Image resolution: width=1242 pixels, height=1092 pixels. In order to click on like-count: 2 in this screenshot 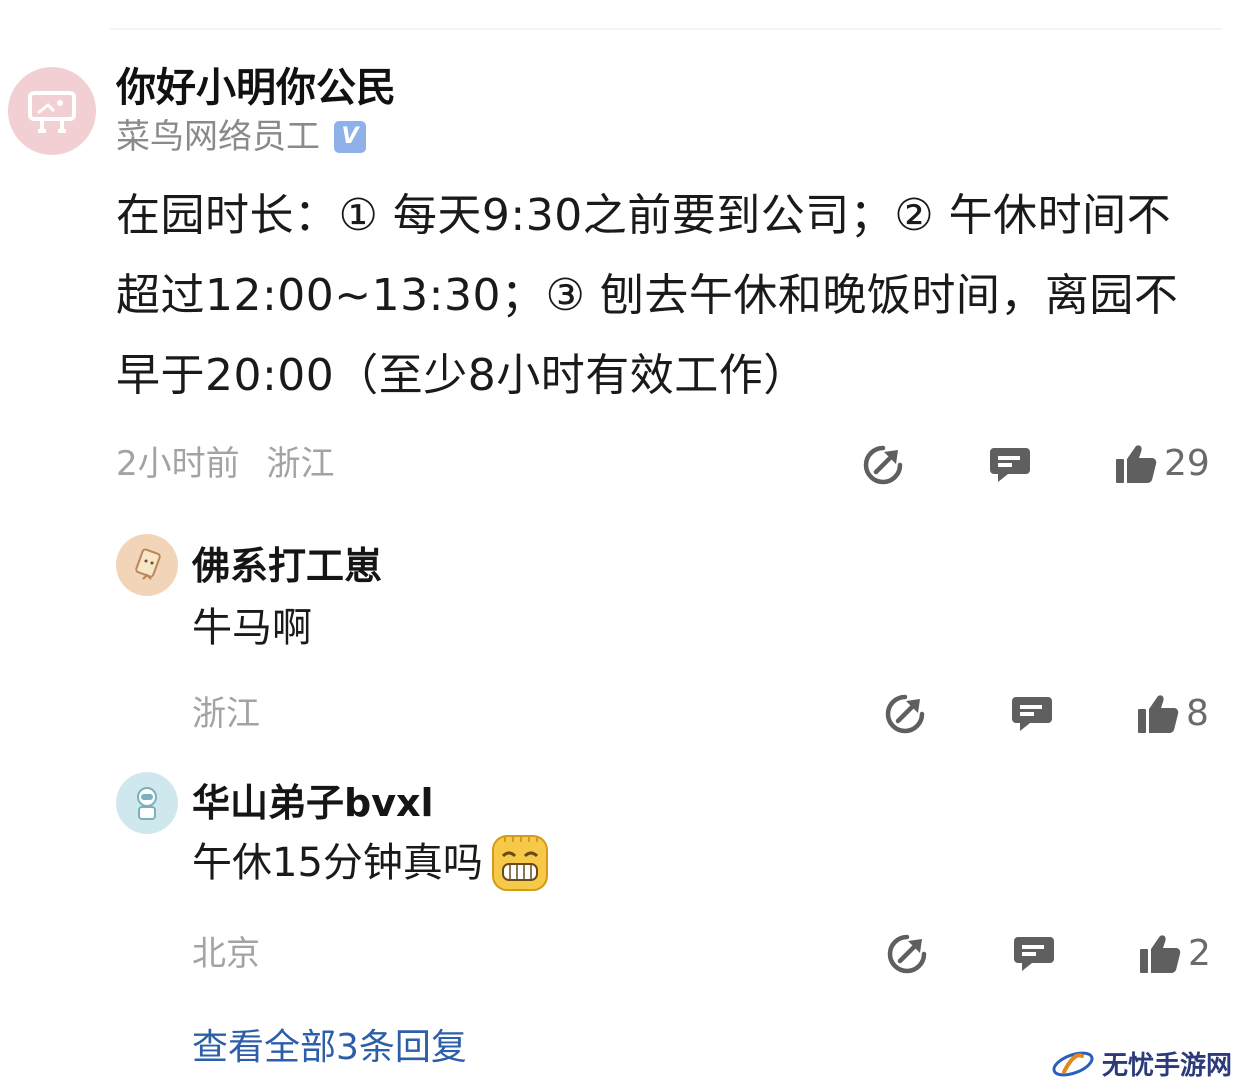, I will do `click(1199, 953)`.